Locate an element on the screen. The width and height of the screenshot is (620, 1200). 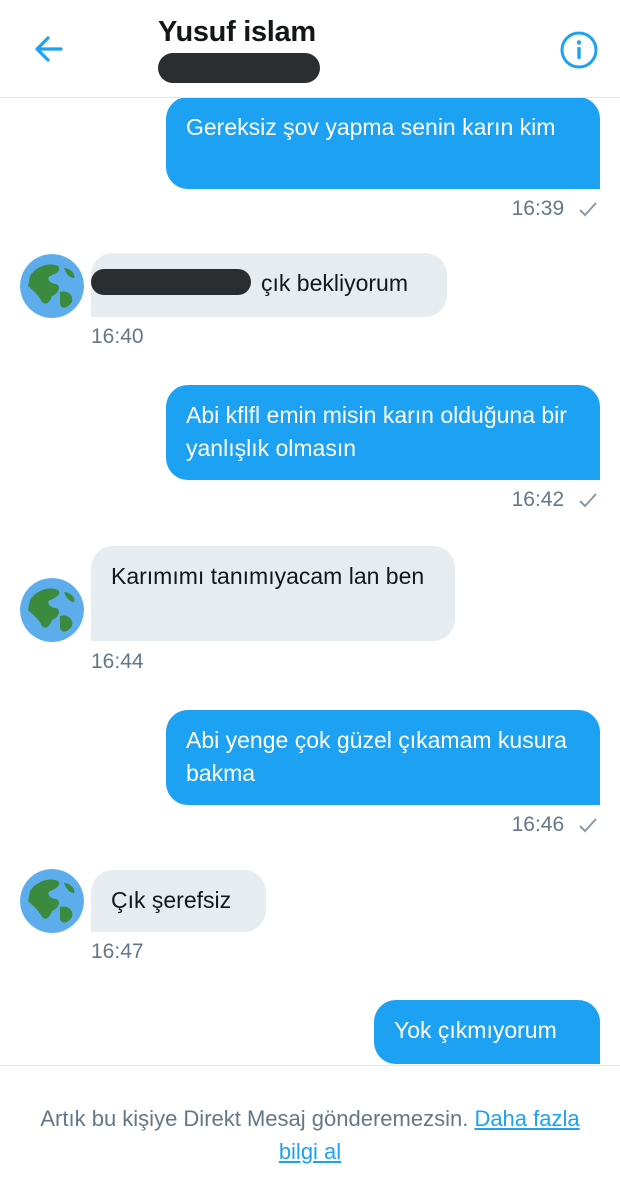
message-time: 16:46 is located at coordinates (538, 824).